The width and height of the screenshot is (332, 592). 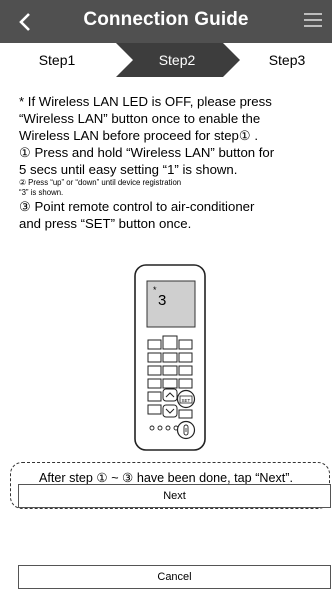 I want to click on step-1-label: Step1, so click(x=57, y=60).